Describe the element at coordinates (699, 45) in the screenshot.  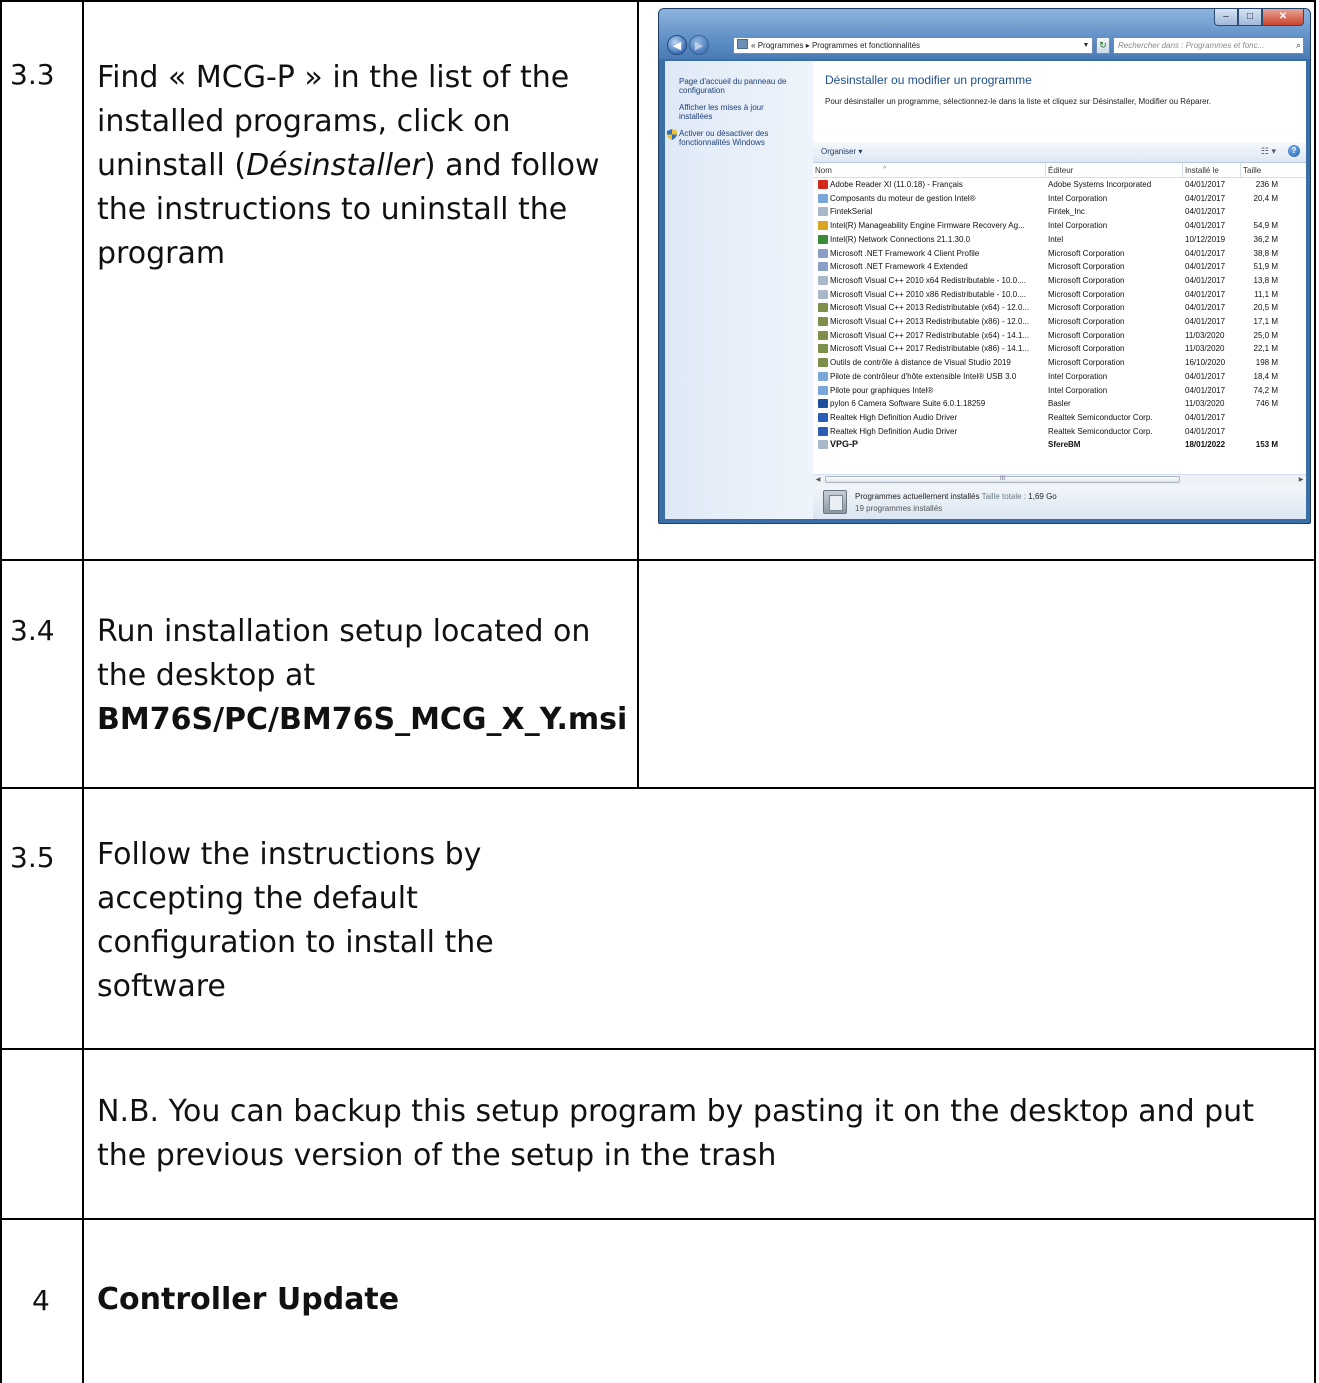
I see `forward-arrow-icon: ▶` at that location.